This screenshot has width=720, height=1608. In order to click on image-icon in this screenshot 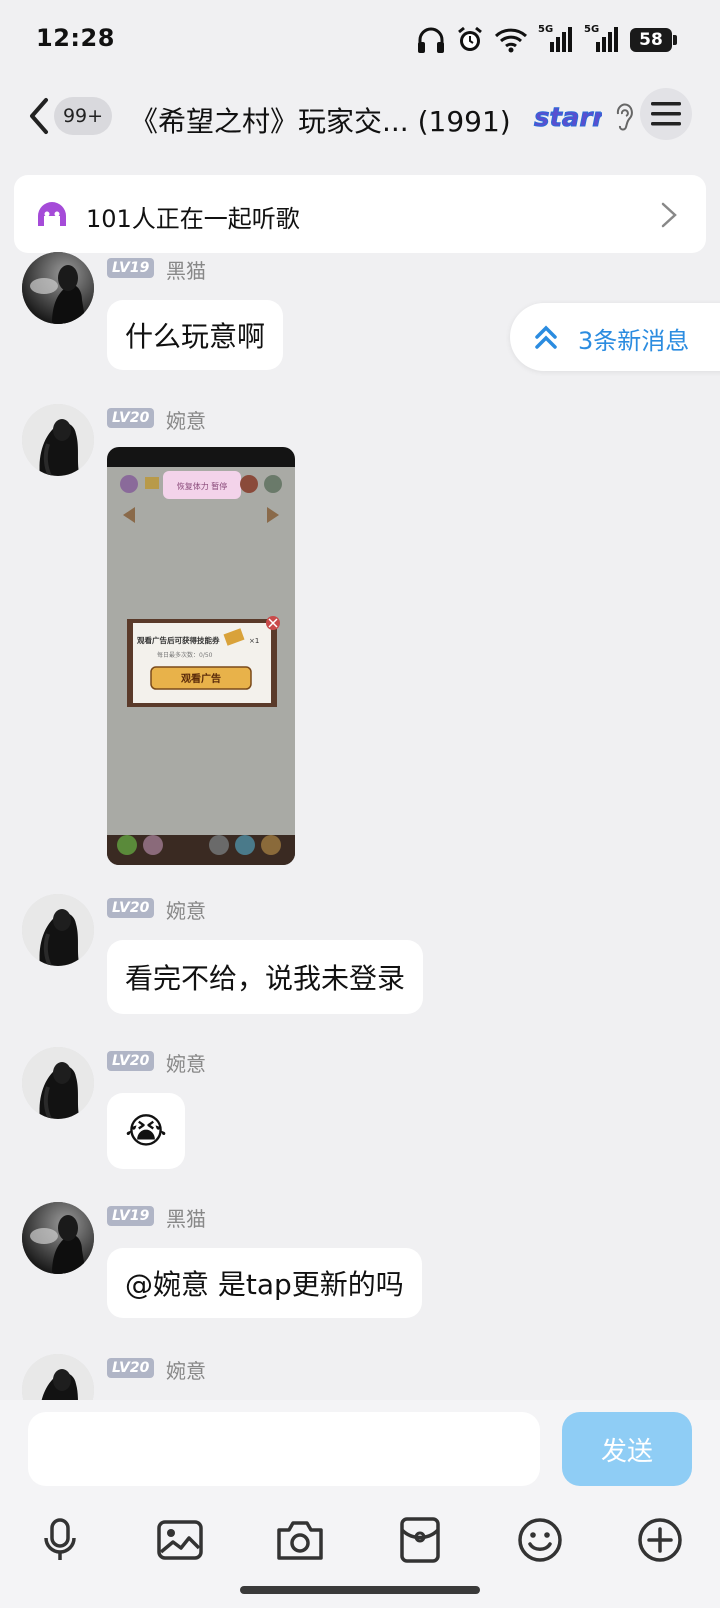, I will do `click(180, 1540)`.